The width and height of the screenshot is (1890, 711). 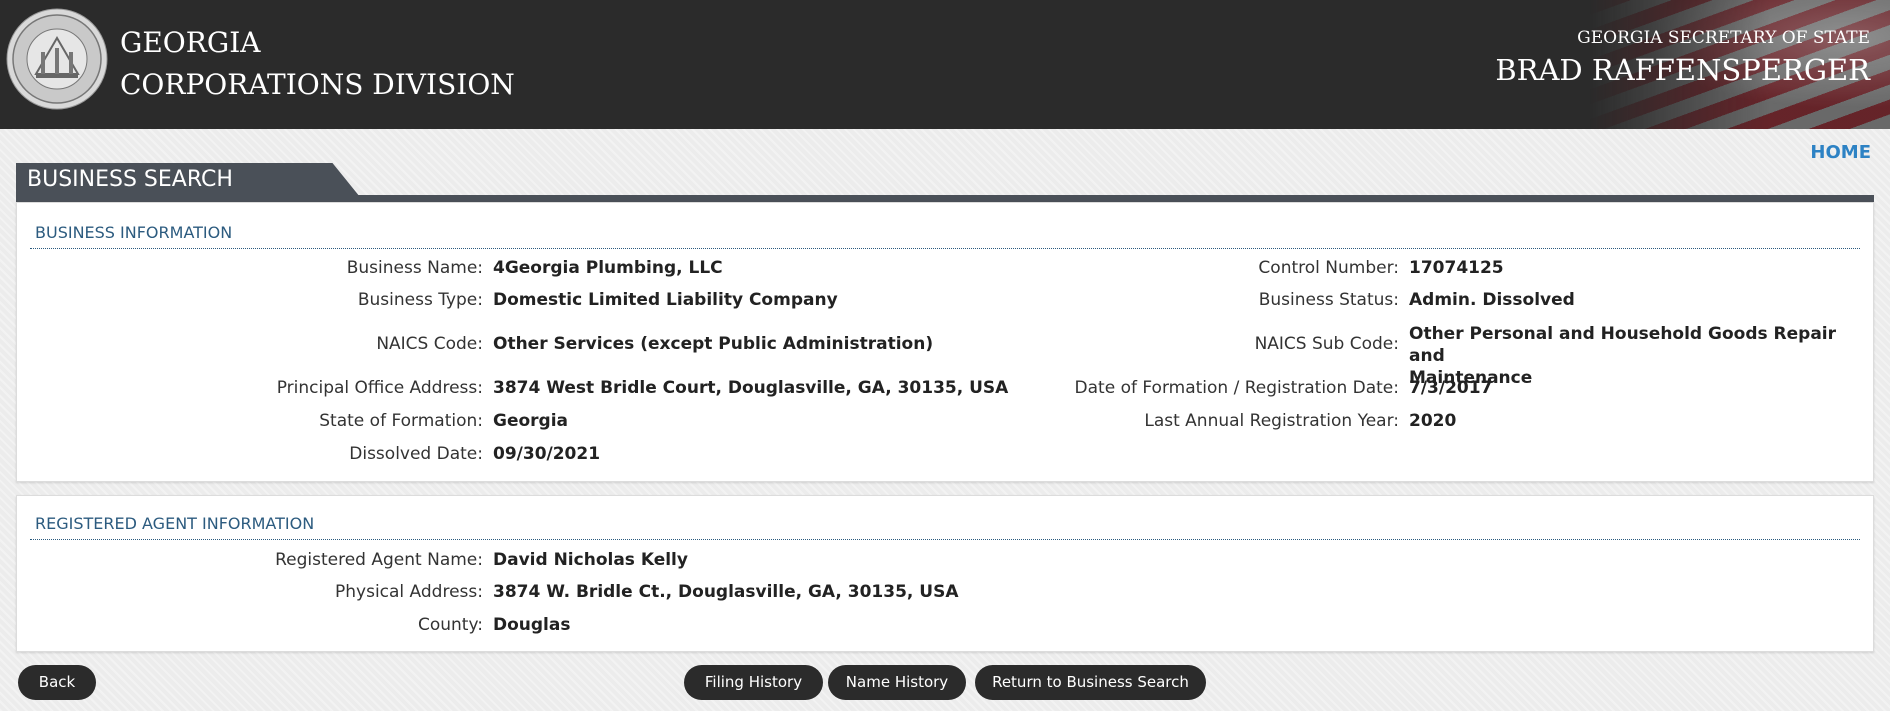 What do you see at coordinates (945, 236) in the screenshot?
I see `business-information-title: BUSINESS INFORMATION` at bounding box center [945, 236].